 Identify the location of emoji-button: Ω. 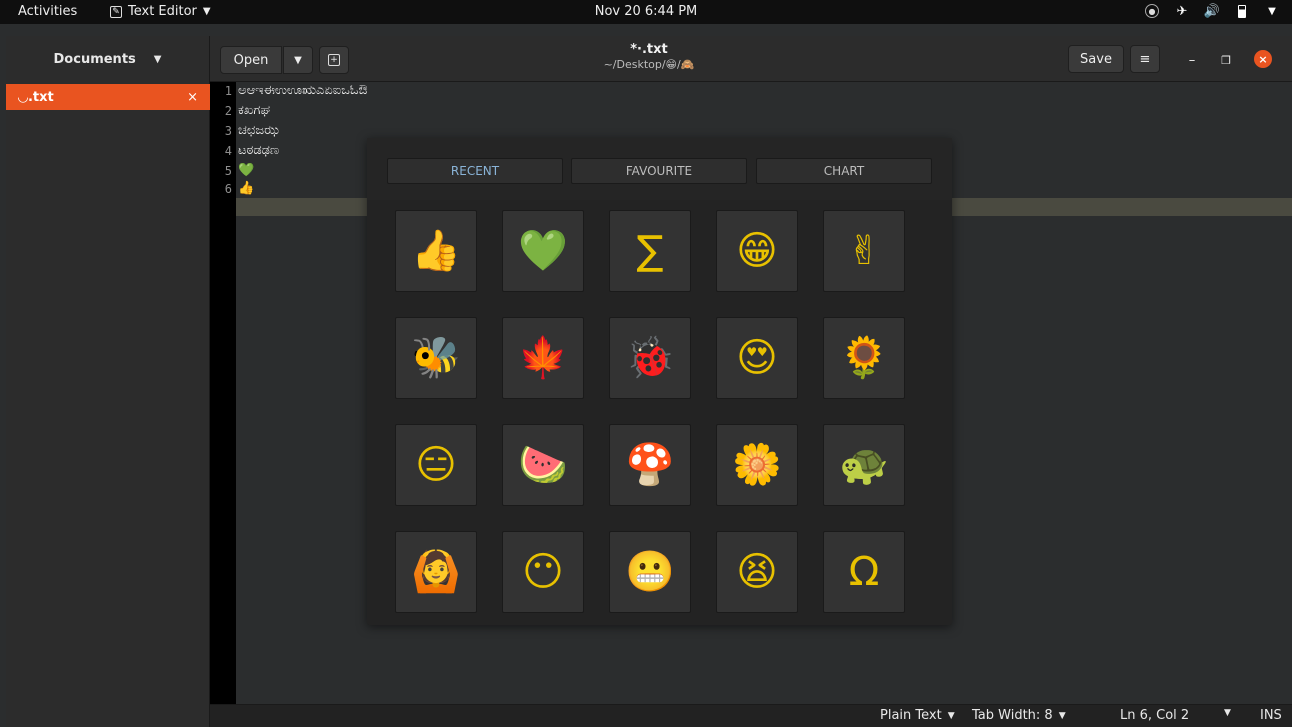
(864, 572).